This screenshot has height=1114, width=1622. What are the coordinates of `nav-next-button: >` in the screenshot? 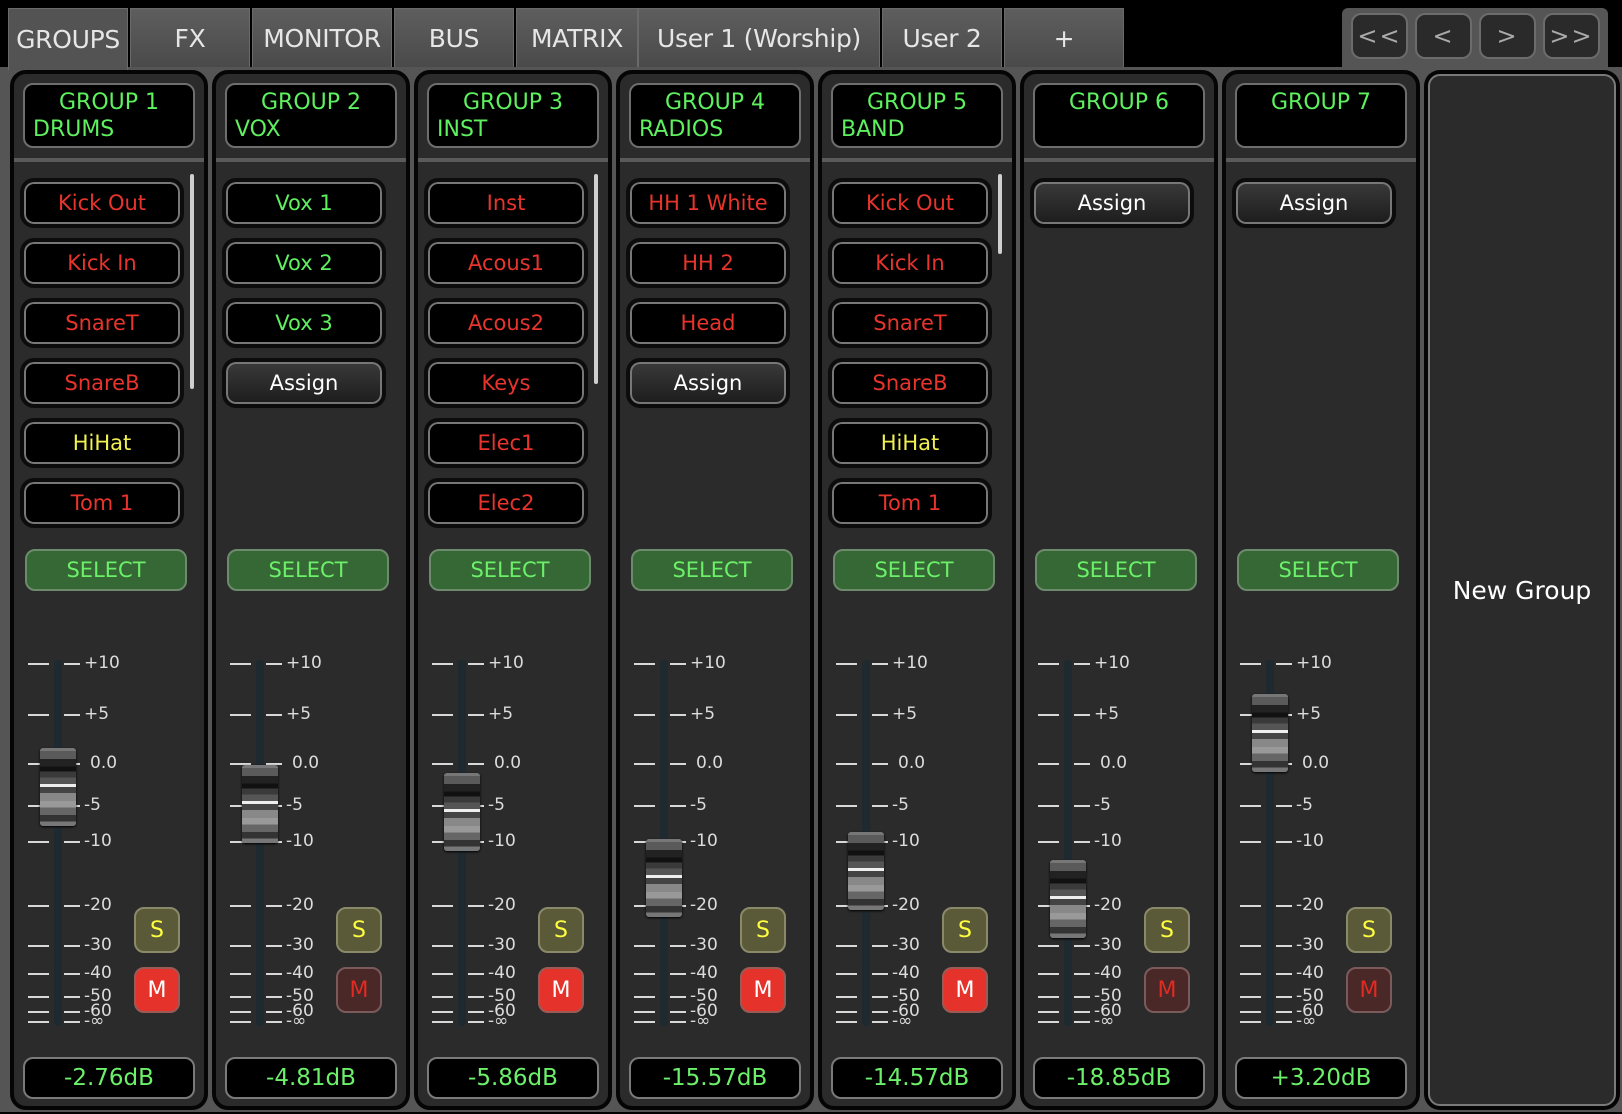 It's located at (1507, 36).